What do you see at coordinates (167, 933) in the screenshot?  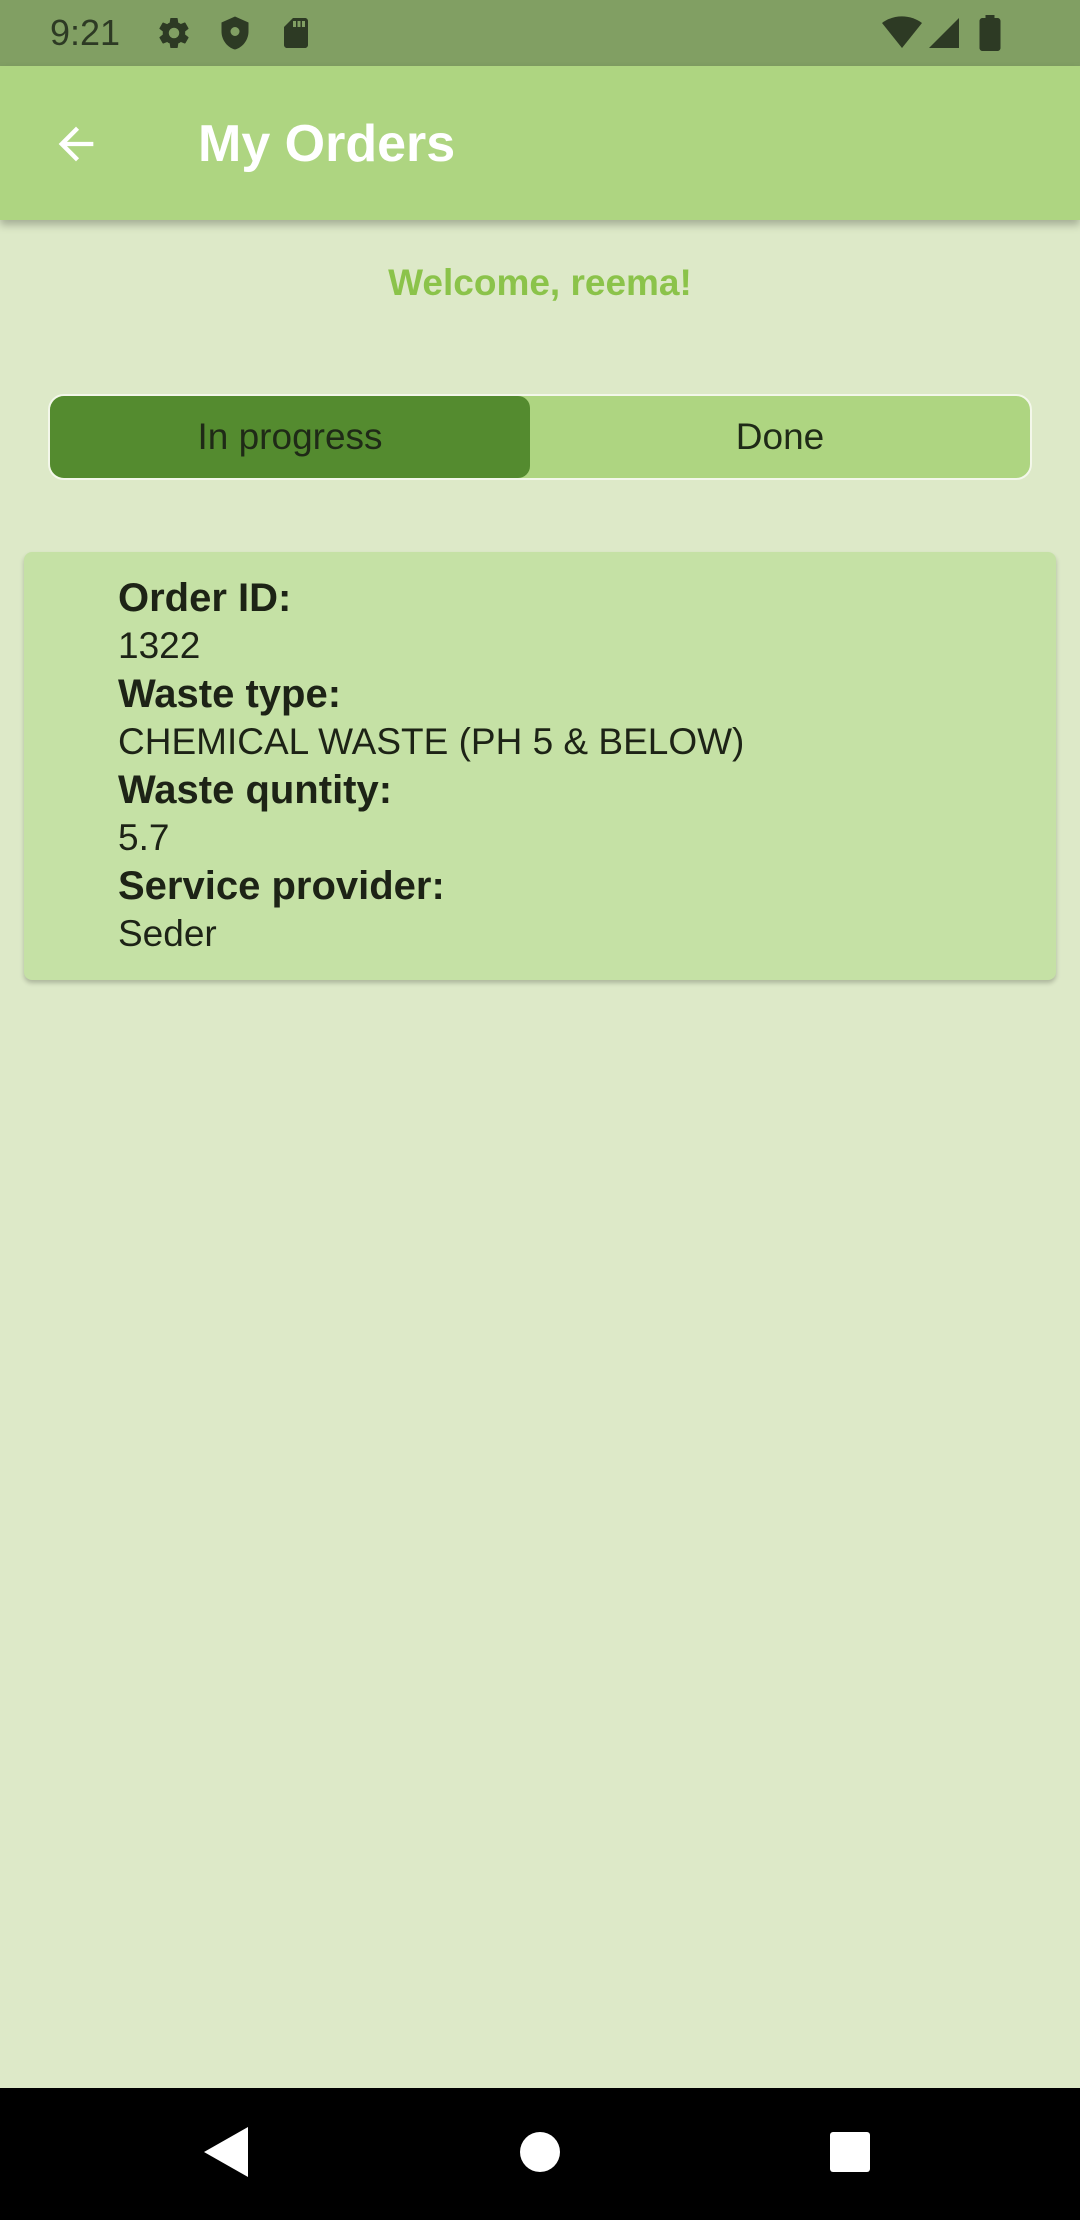 I see `service-provider-value: Seder` at bounding box center [167, 933].